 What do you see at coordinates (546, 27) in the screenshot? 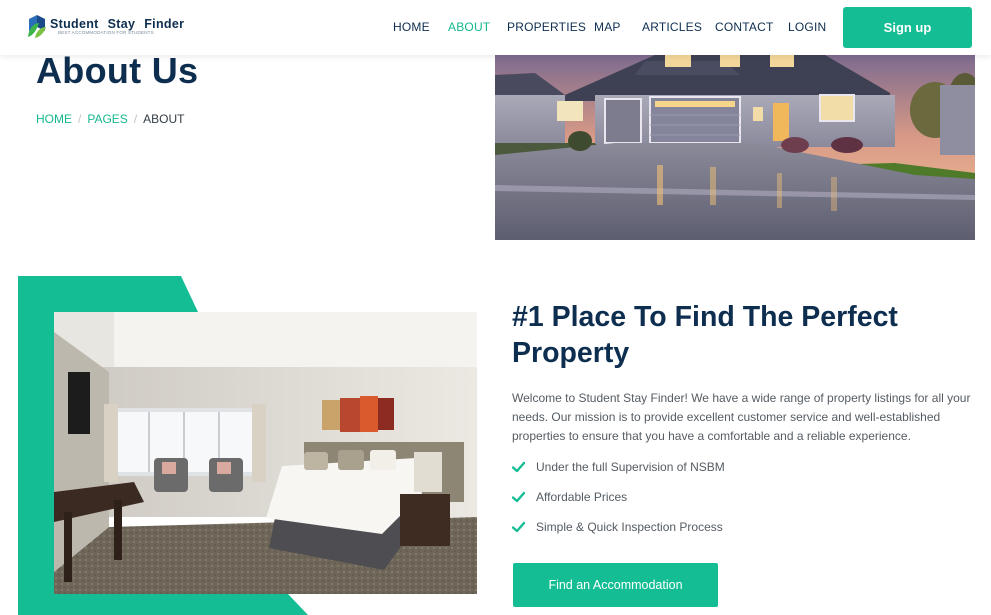
I see `nav-properties: PROPERTIES` at bounding box center [546, 27].